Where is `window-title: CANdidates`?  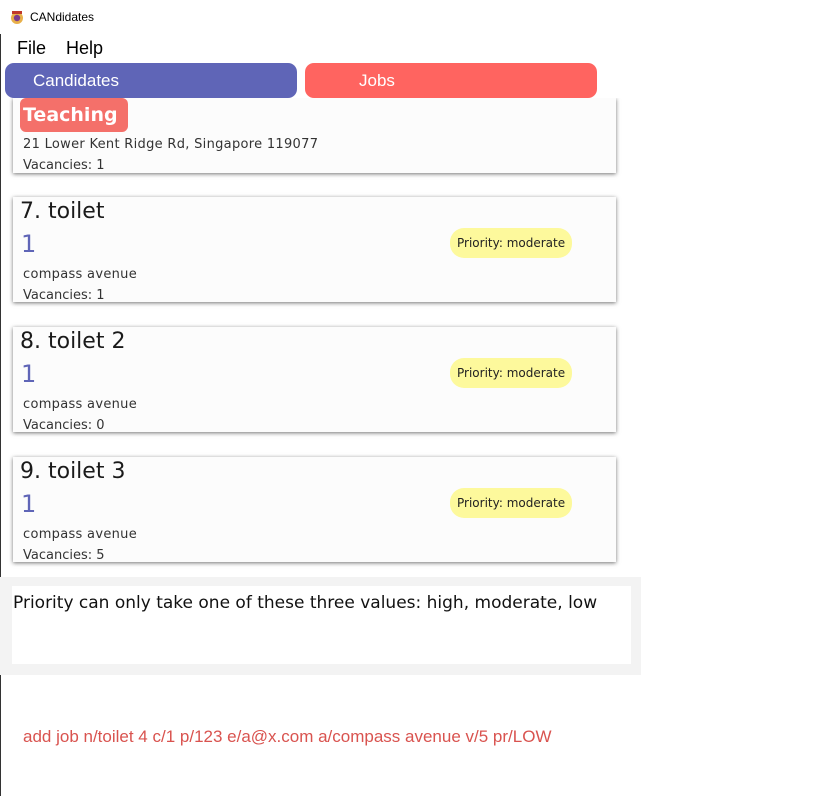
window-title: CANdidates is located at coordinates (62, 17).